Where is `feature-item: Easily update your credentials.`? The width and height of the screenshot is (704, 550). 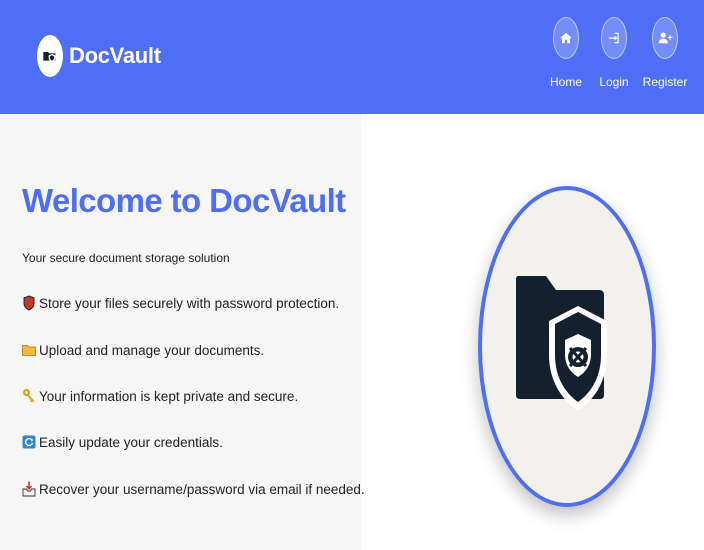
feature-item: Easily update your credentials. is located at coordinates (122, 442).